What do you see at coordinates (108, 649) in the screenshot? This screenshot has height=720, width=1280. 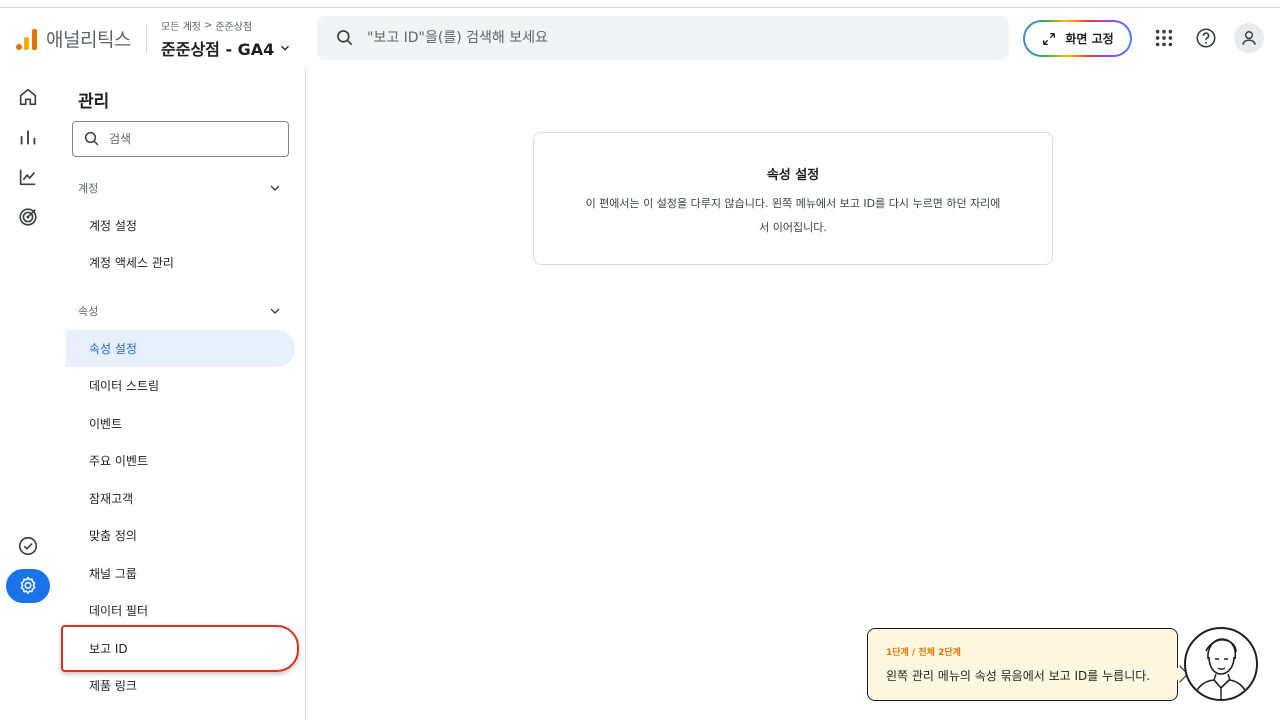 I see `nav-item-label: 보고 ID` at bounding box center [108, 649].